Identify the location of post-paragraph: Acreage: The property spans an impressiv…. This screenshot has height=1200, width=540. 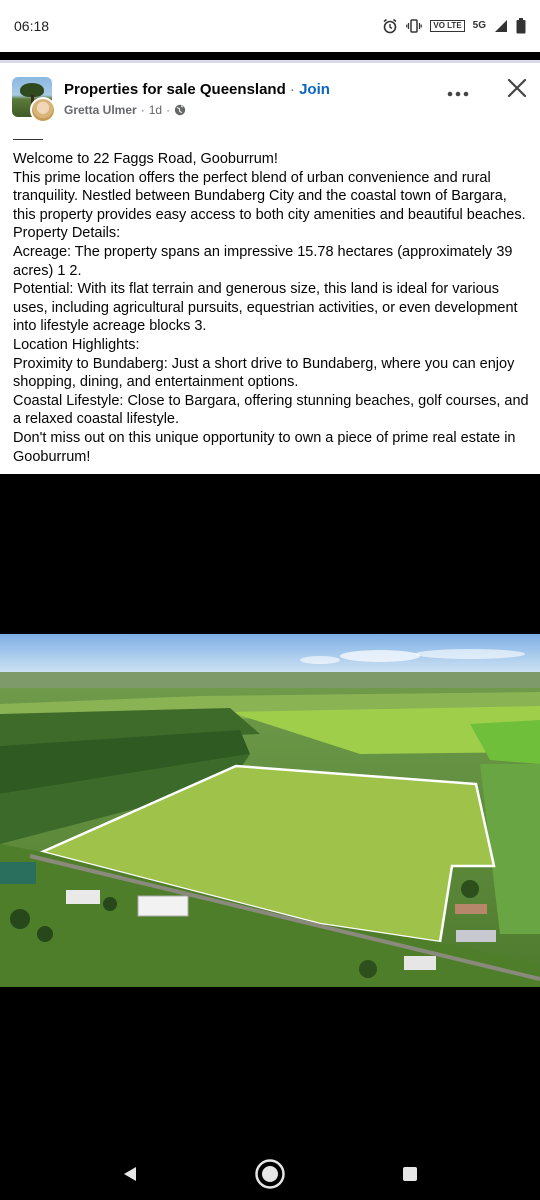
(263, 261).